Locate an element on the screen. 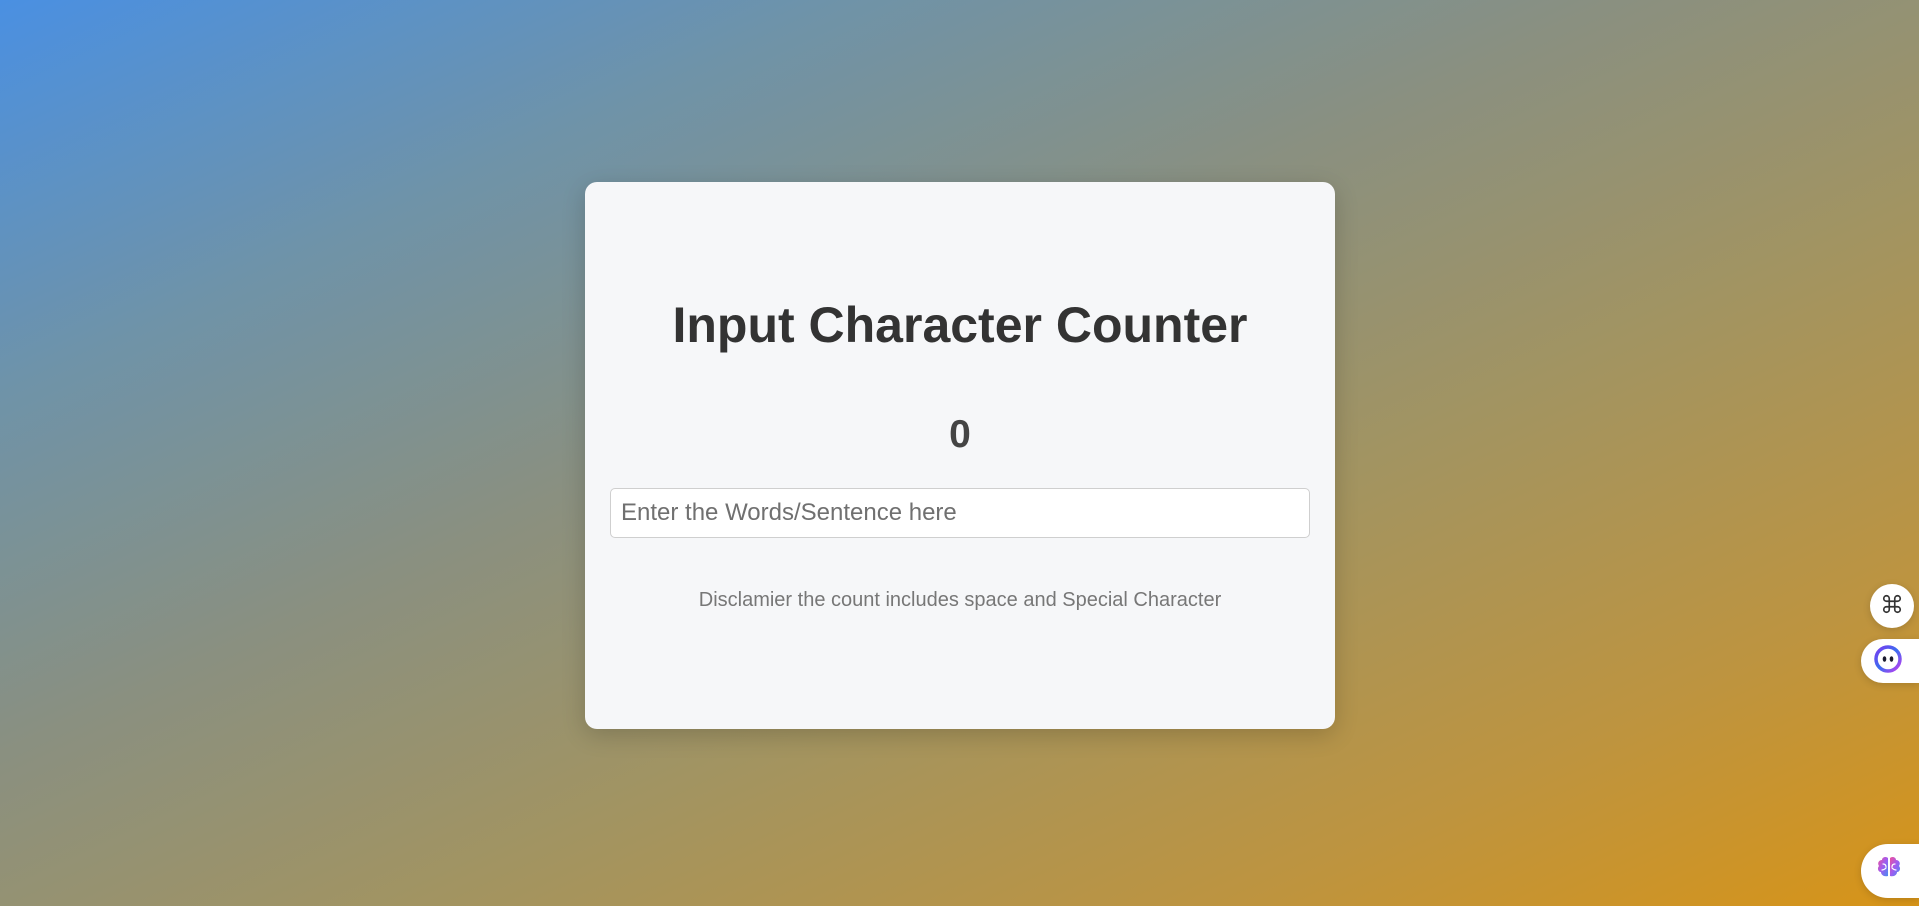 This screenshot has width=1919, height=906. command-icon is located at coordinates (1892, 606).